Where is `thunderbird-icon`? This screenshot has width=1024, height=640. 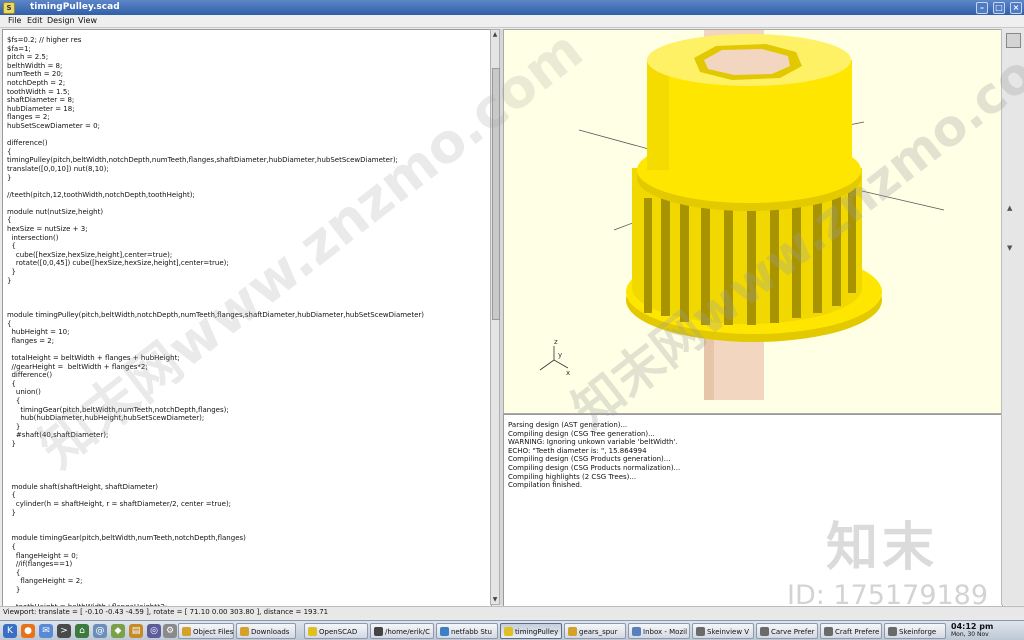
thunderbird-icon is located at coordinates (636, 631).